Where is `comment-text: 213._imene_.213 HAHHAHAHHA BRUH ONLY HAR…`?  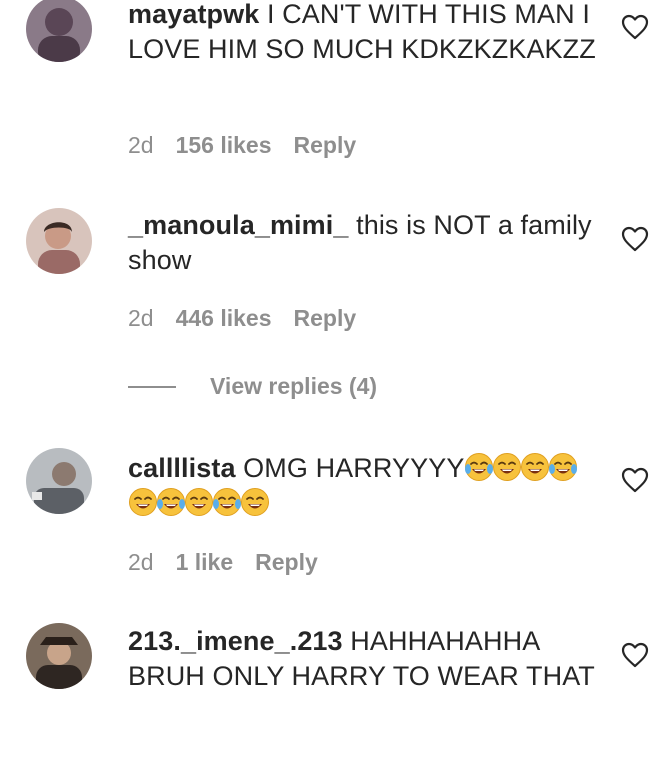 comment-text: 213._imene_.213 HAHHAHAHHA BRUH ONLY HAR… is located at coordinates (363, 659).